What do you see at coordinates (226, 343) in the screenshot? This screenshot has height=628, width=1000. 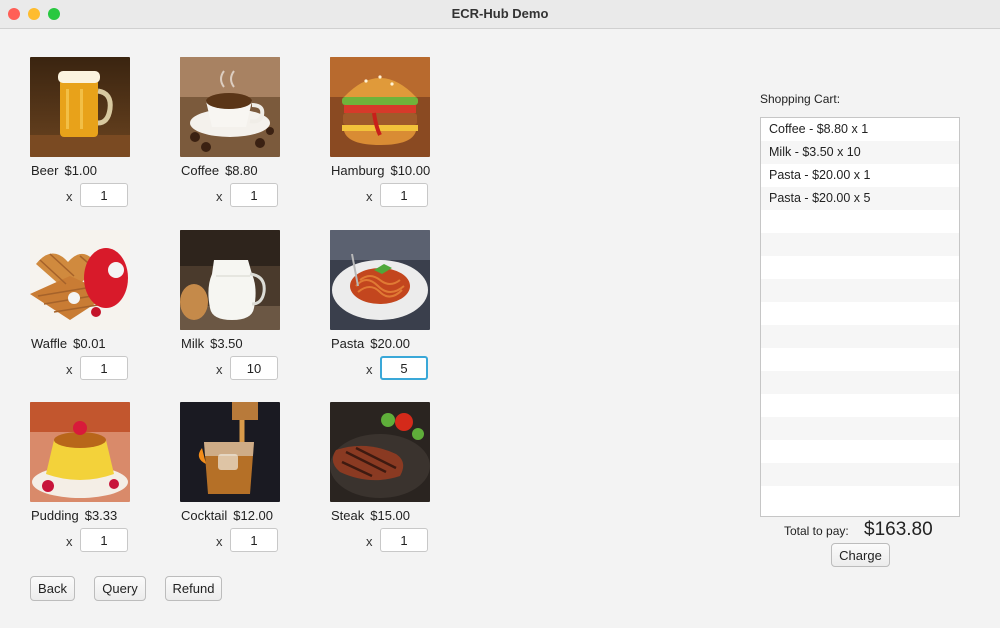 I see `product-price: $3.50` at bounding box center [226, 343].